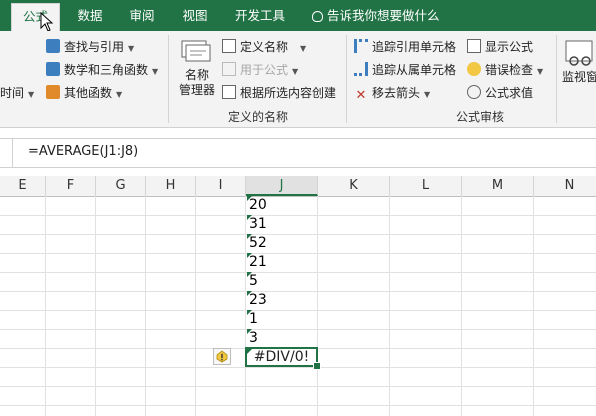  Describe the element at coordinates (392, 93) in the screenshot. I see `remove-arrows-button: ✕ 移去箭头 ▼` at that location.